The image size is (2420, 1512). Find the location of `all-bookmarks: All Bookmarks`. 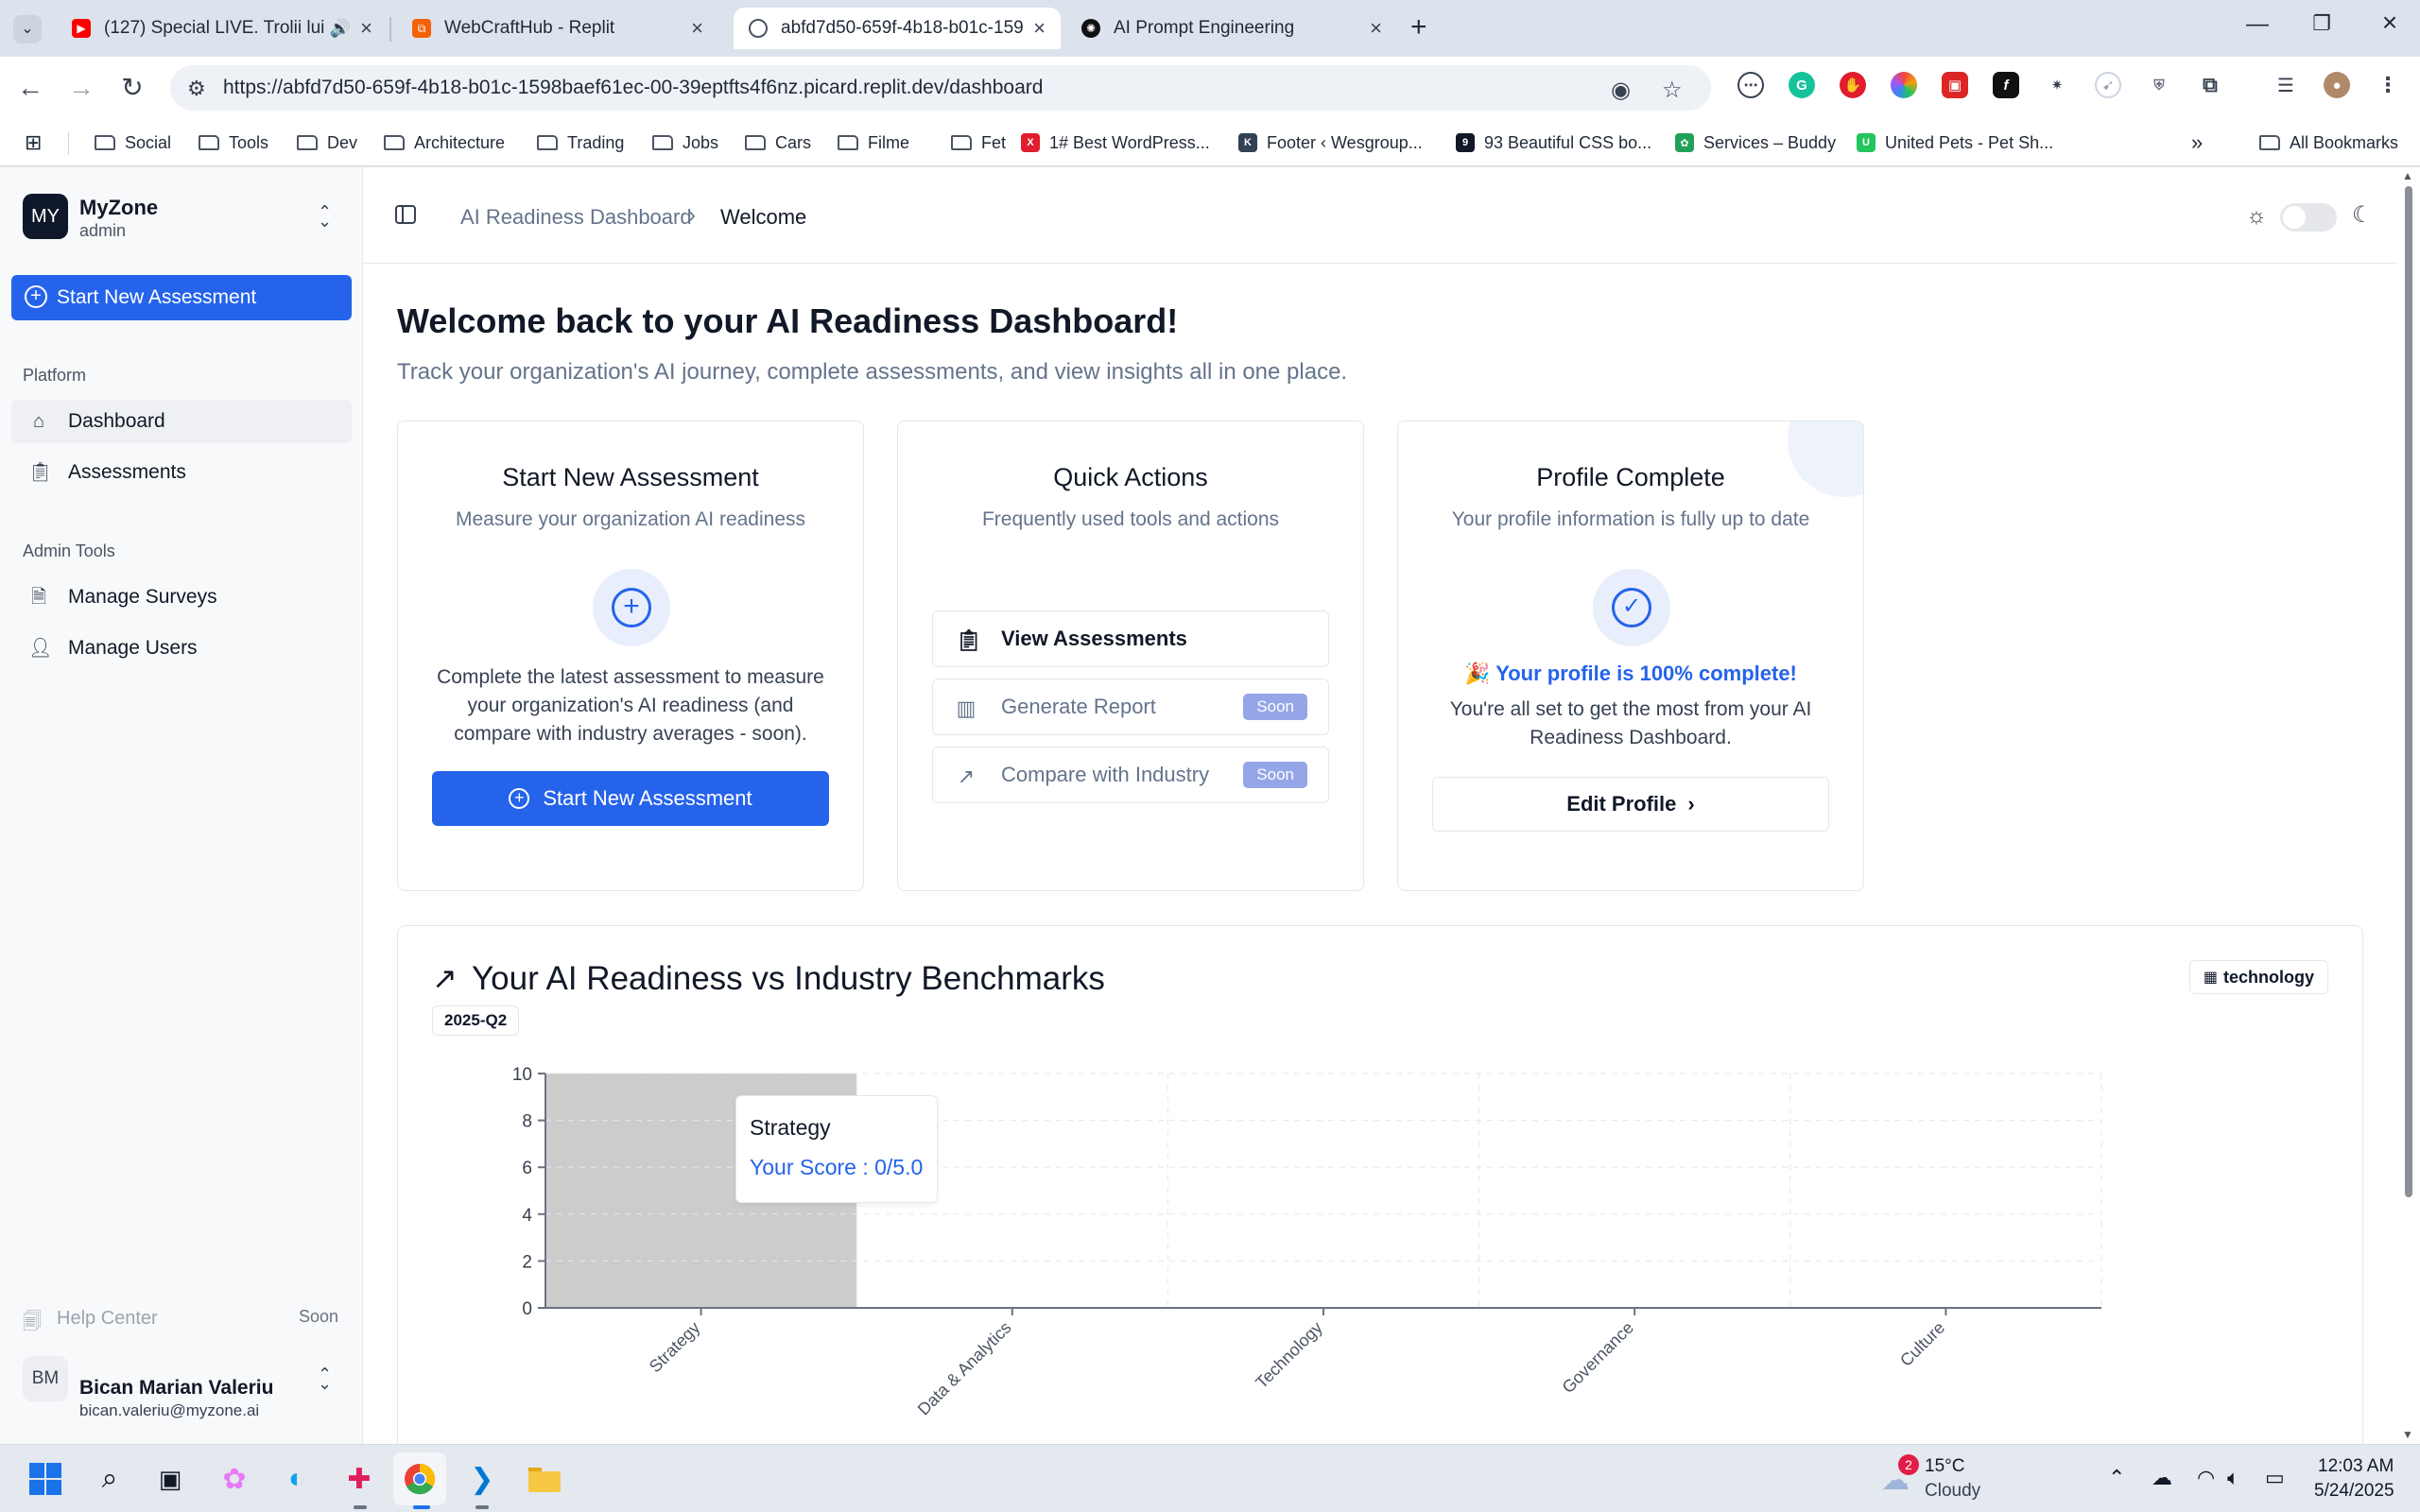

all-bookmarks: All Bookmarks is located at coordinates (2328, 143).